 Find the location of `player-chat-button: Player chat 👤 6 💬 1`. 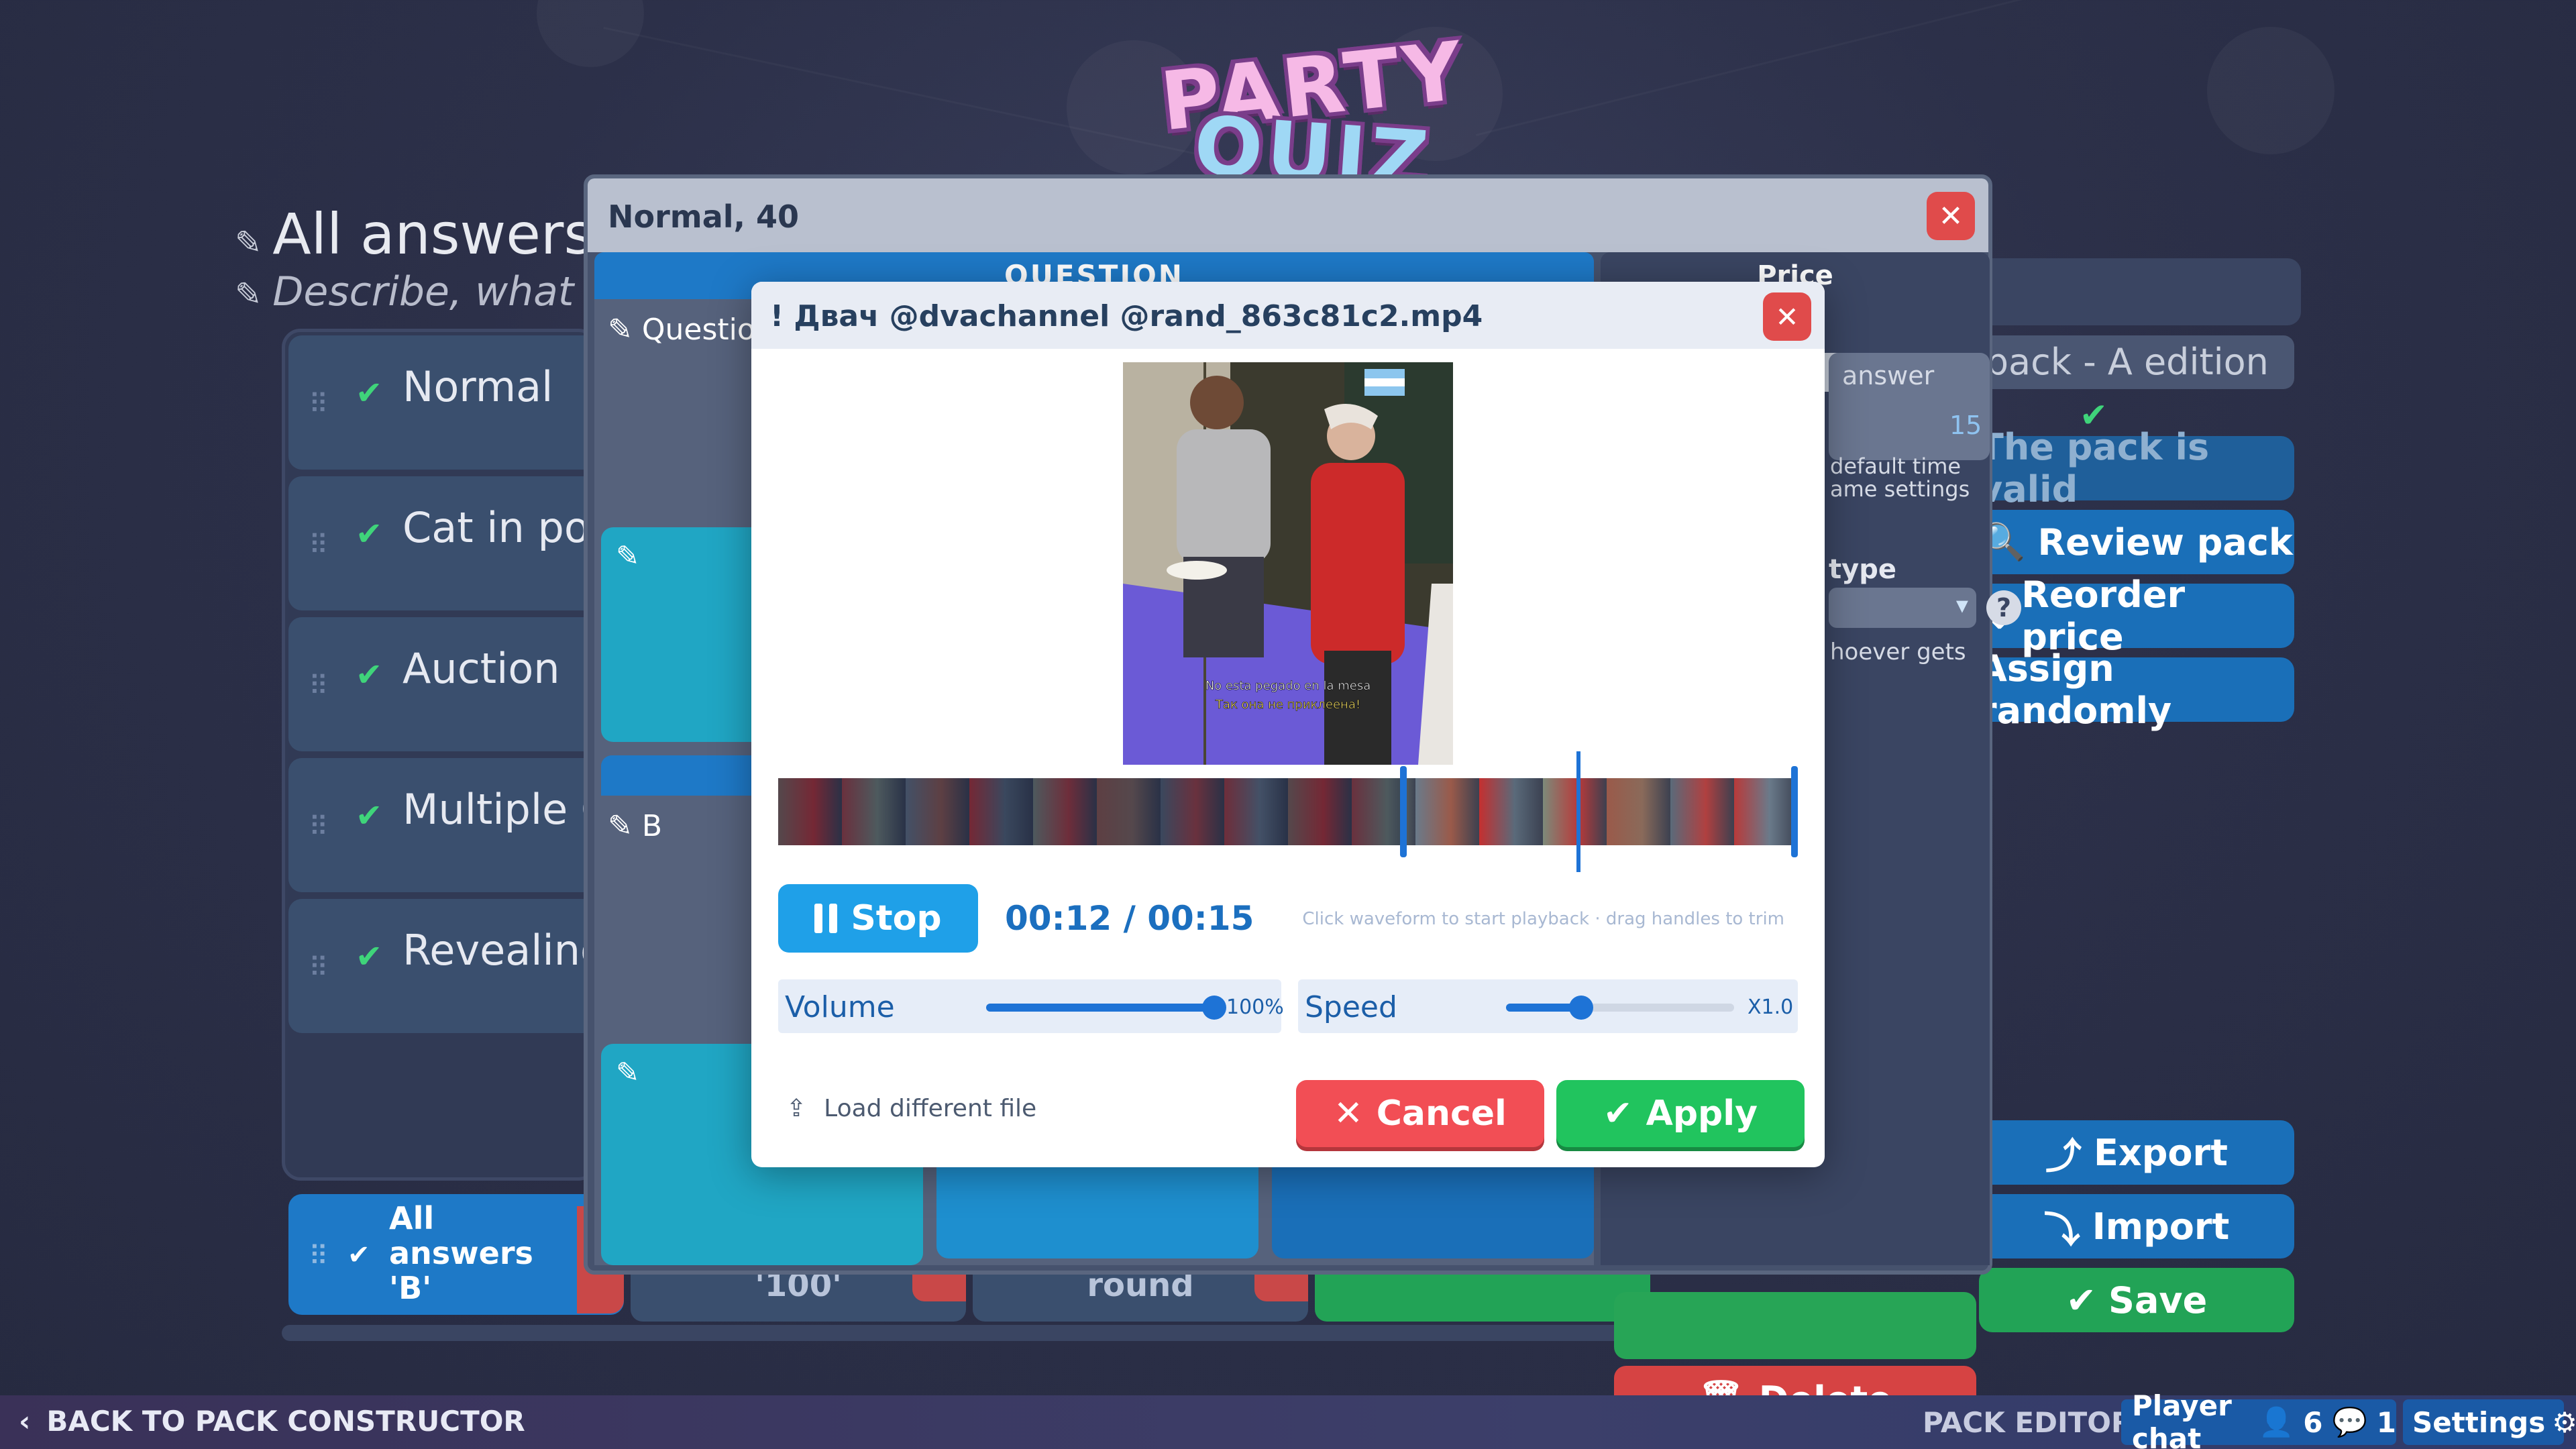

player-chat-button: Player chat 👤 6 💬 1 is located at coordinates (2258, 1419).